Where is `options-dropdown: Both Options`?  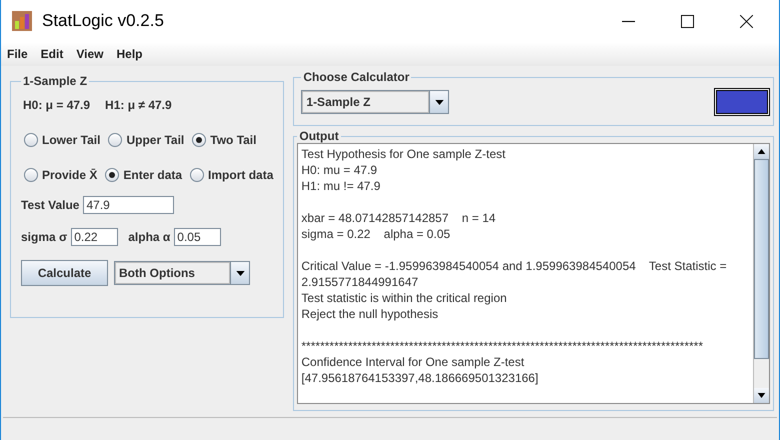 options-dropdown: Both Options is located at coordinates (182, 273).